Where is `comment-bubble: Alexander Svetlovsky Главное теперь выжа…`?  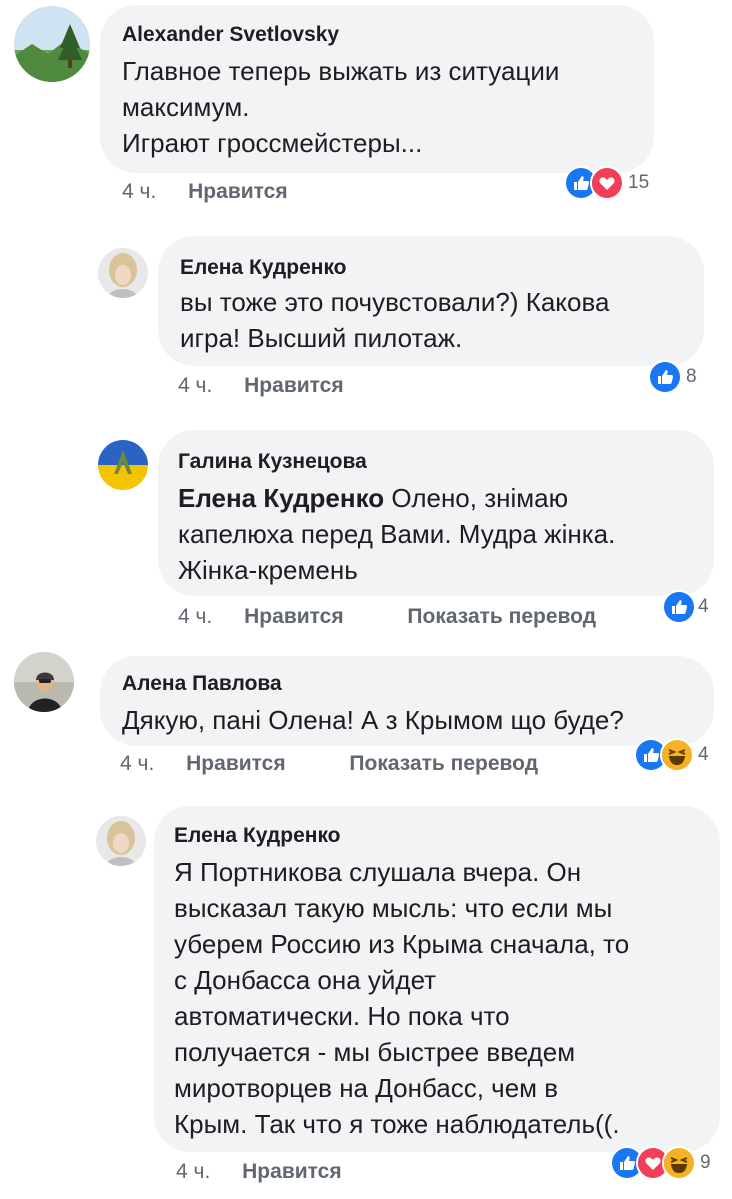 comment-bubble: Alexander Svetlovsky Главное теперь выжа… is located at coordinates (377, 89).